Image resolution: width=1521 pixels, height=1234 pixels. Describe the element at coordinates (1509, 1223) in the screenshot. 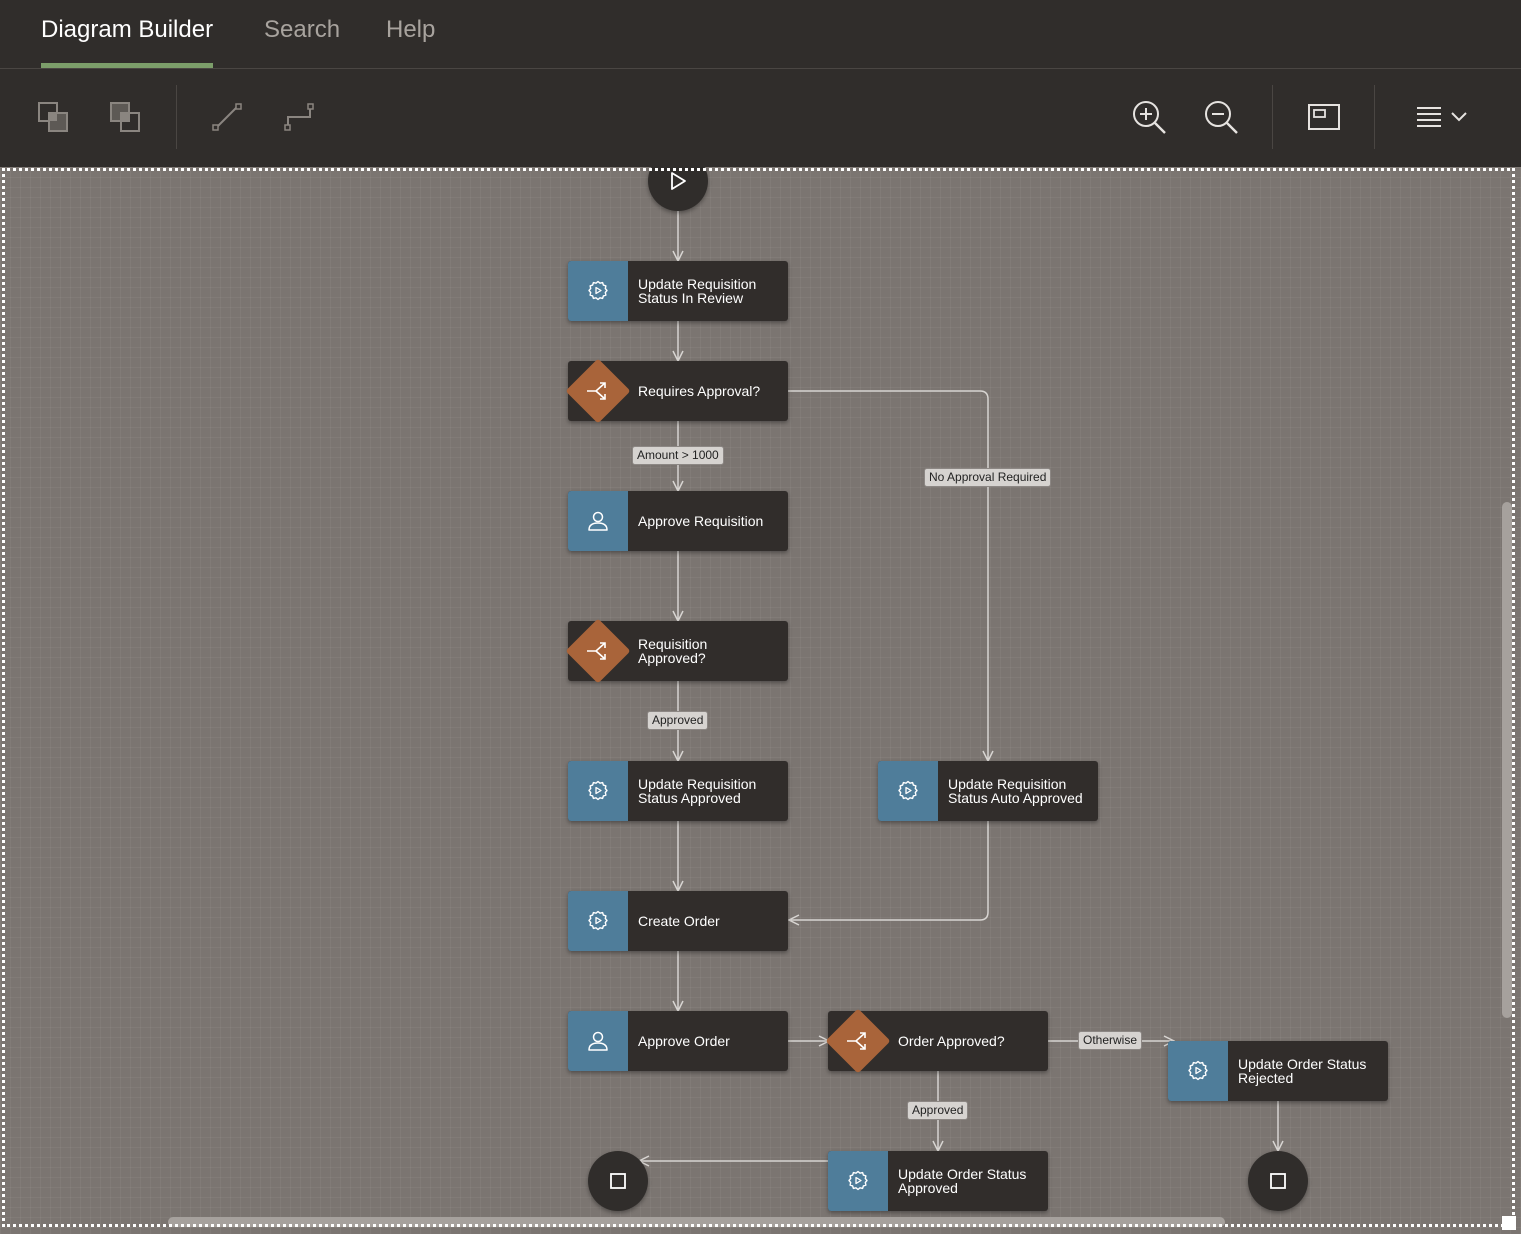

I see `resize-corner` at that location.